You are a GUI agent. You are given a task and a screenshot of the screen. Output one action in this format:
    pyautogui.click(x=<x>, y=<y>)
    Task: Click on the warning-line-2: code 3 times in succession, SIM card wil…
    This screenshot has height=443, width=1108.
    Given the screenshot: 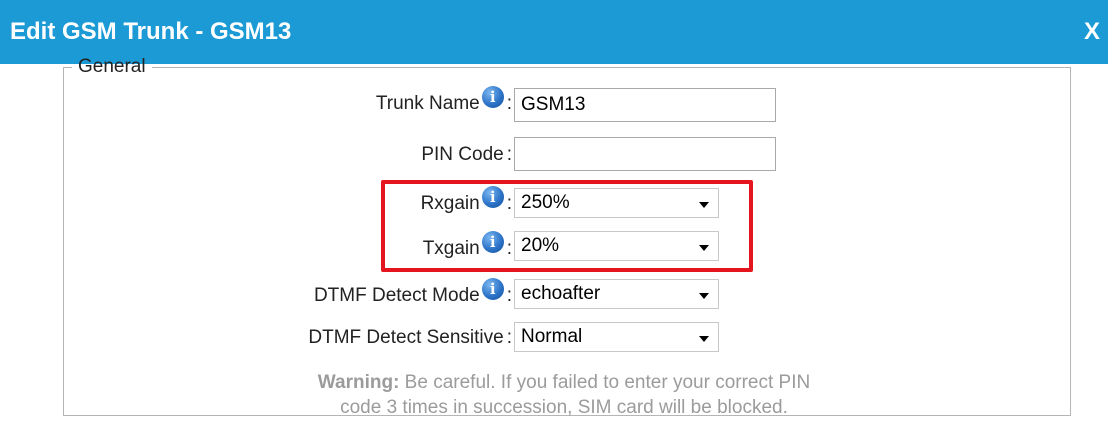 What is the action you would take?
    pyautogui.click(x=564, y=407)
    